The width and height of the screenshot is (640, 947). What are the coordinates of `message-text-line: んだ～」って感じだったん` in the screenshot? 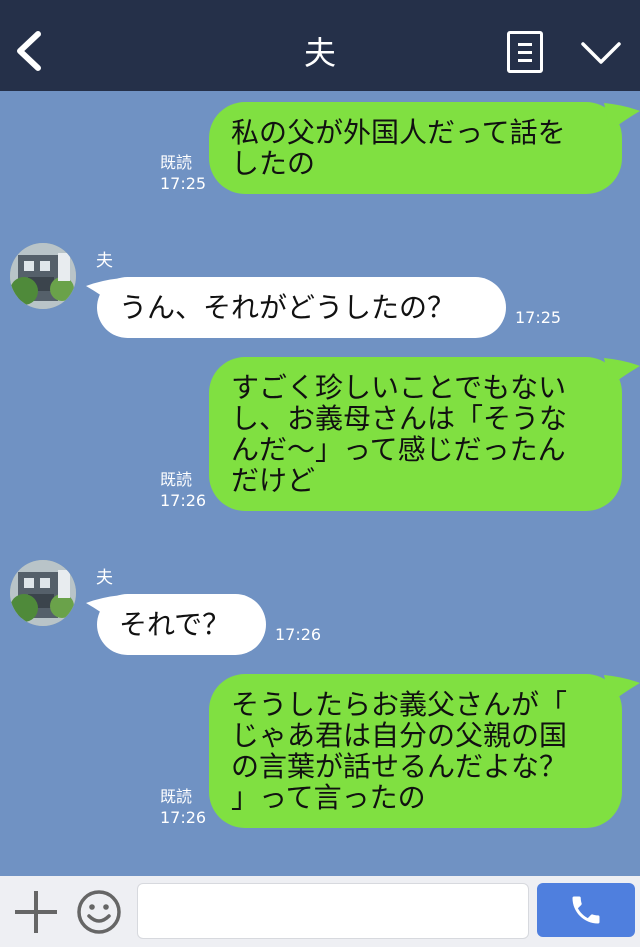 It's located at (398, 449).